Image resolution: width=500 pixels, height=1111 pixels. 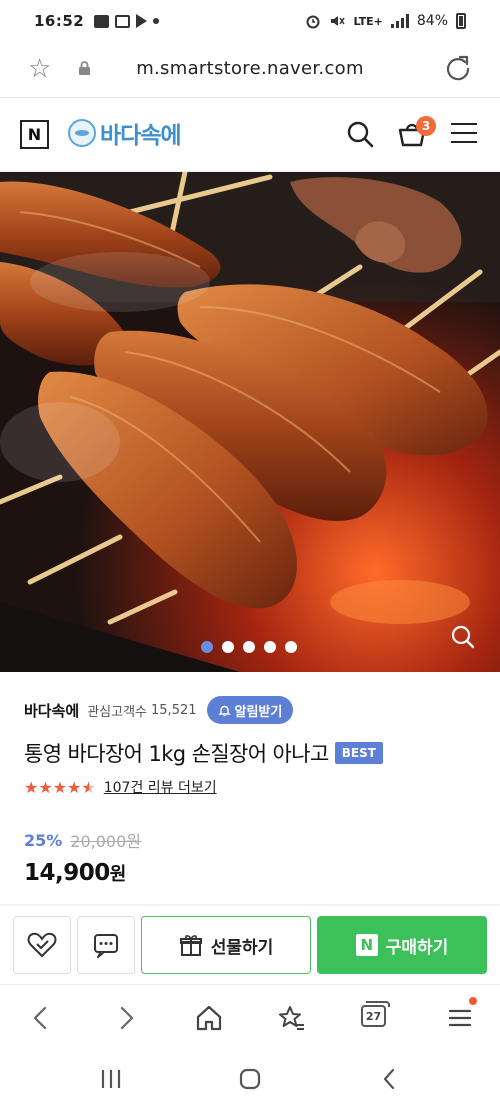 I want to click on alert-button-label: 알림받기, so click(x=258, y=712).